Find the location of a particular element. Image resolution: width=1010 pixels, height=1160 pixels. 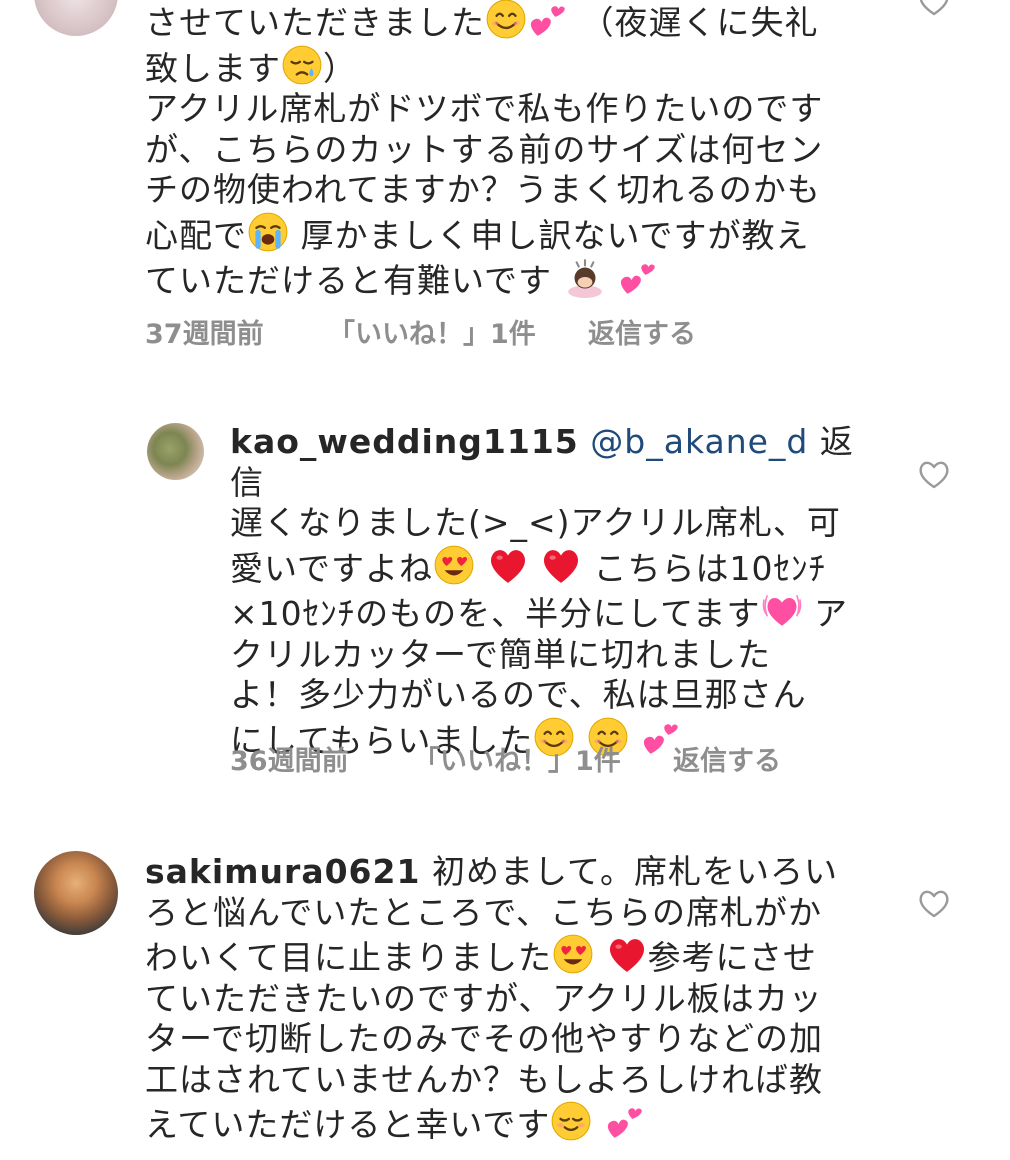

beating-heart-icon is located at coordinates (782, 610).